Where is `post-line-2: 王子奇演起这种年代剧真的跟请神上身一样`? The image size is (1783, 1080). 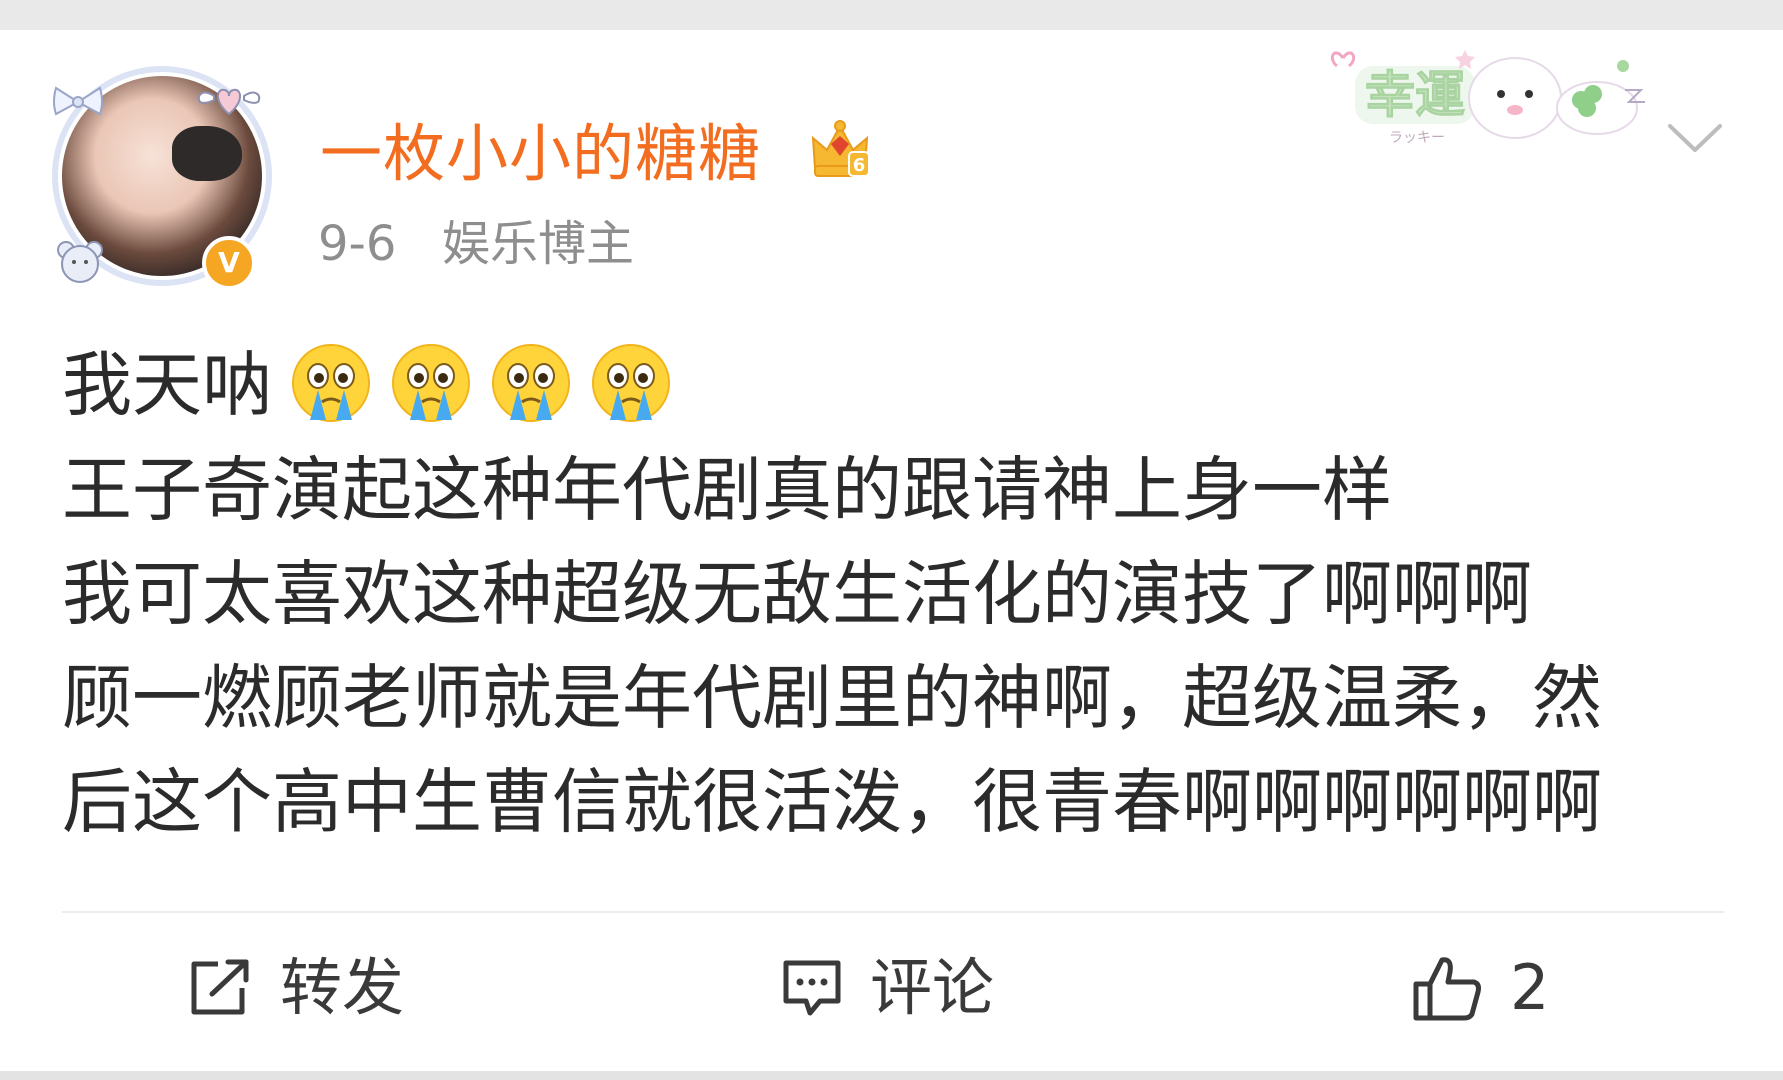
post-line-2: 王子奇演起这种年代剧真的跟请神上身一样 is located at coordinates (727, 490).